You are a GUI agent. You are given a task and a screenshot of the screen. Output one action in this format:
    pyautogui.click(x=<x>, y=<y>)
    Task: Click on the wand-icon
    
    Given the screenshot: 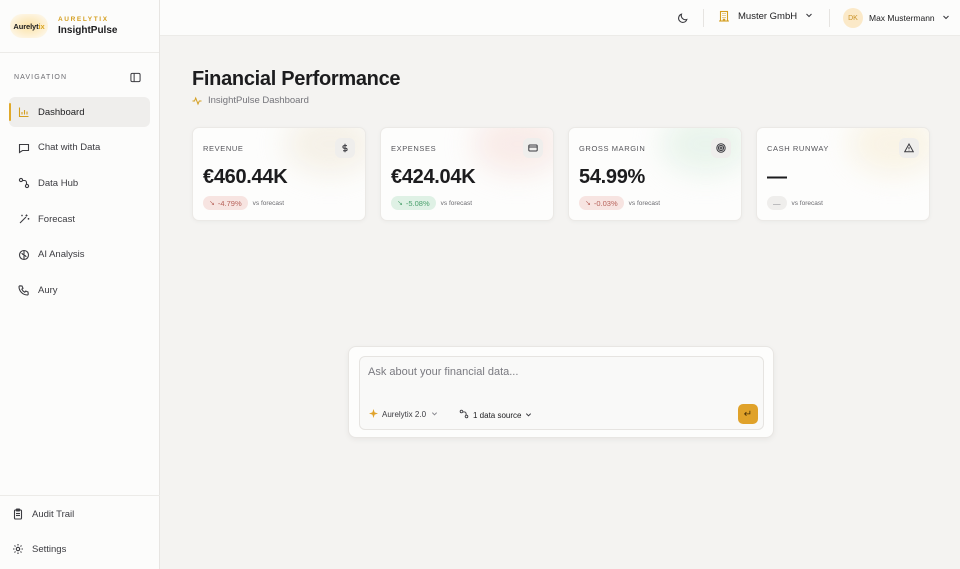 What is the action you would take?
    pyautogui.click(x=24, y=219)
    